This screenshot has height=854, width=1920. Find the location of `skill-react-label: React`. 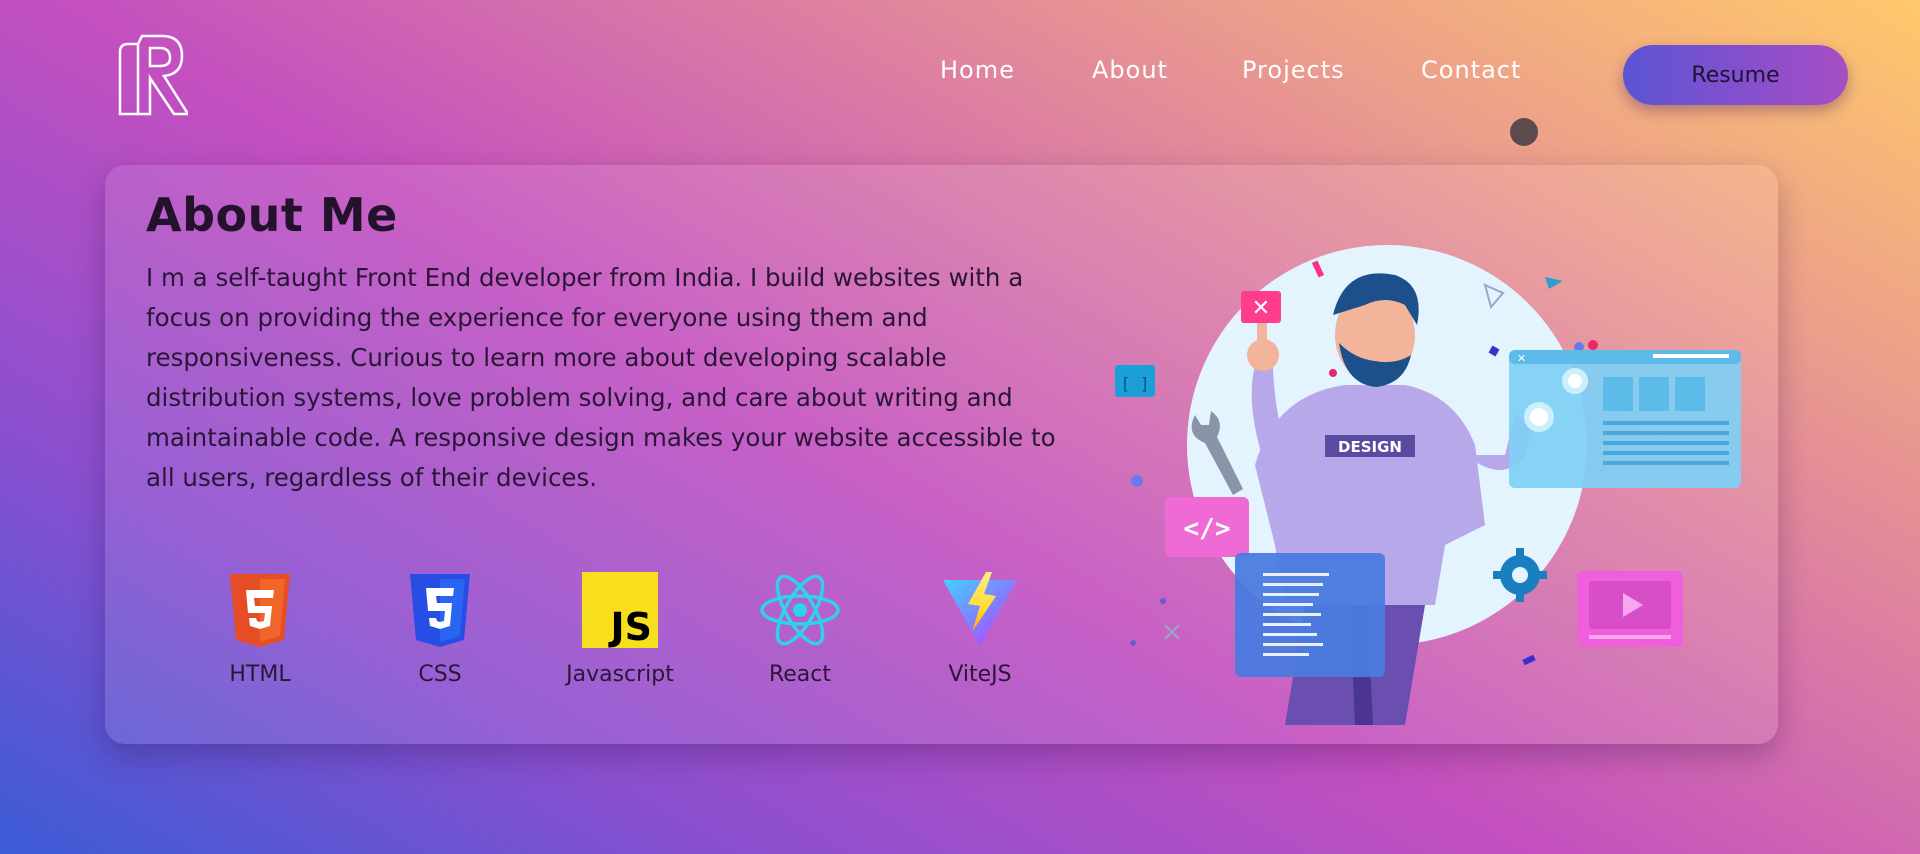

skill-react-label: React is located at coordinates (800, 674).